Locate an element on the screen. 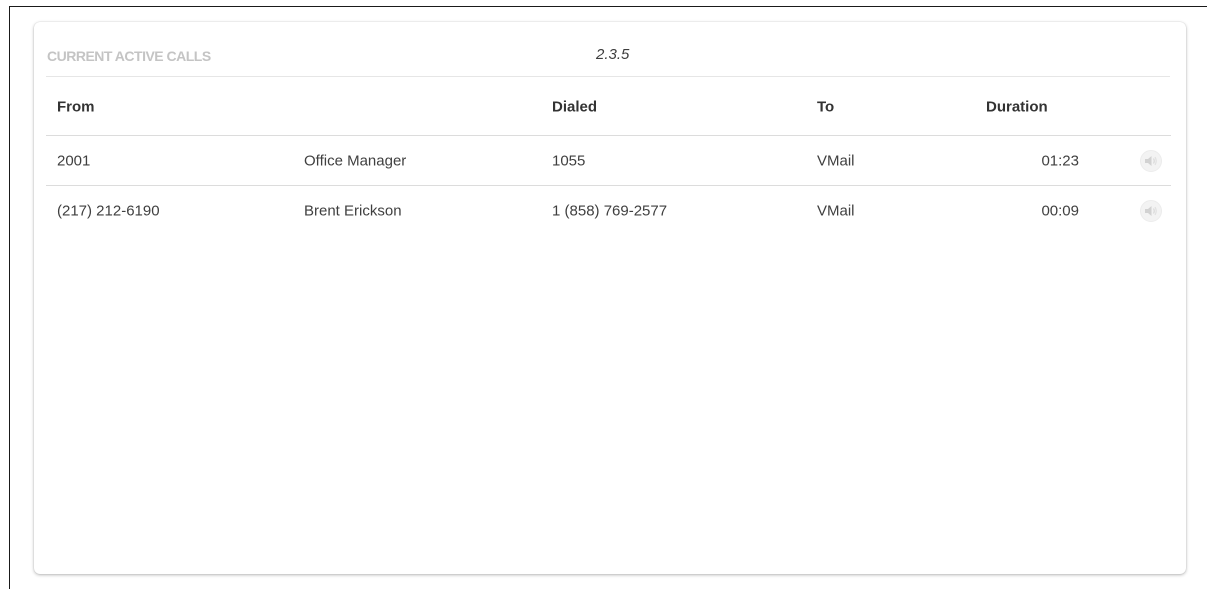  version-label: 2.3.5 is located at coordinates (613, 54).